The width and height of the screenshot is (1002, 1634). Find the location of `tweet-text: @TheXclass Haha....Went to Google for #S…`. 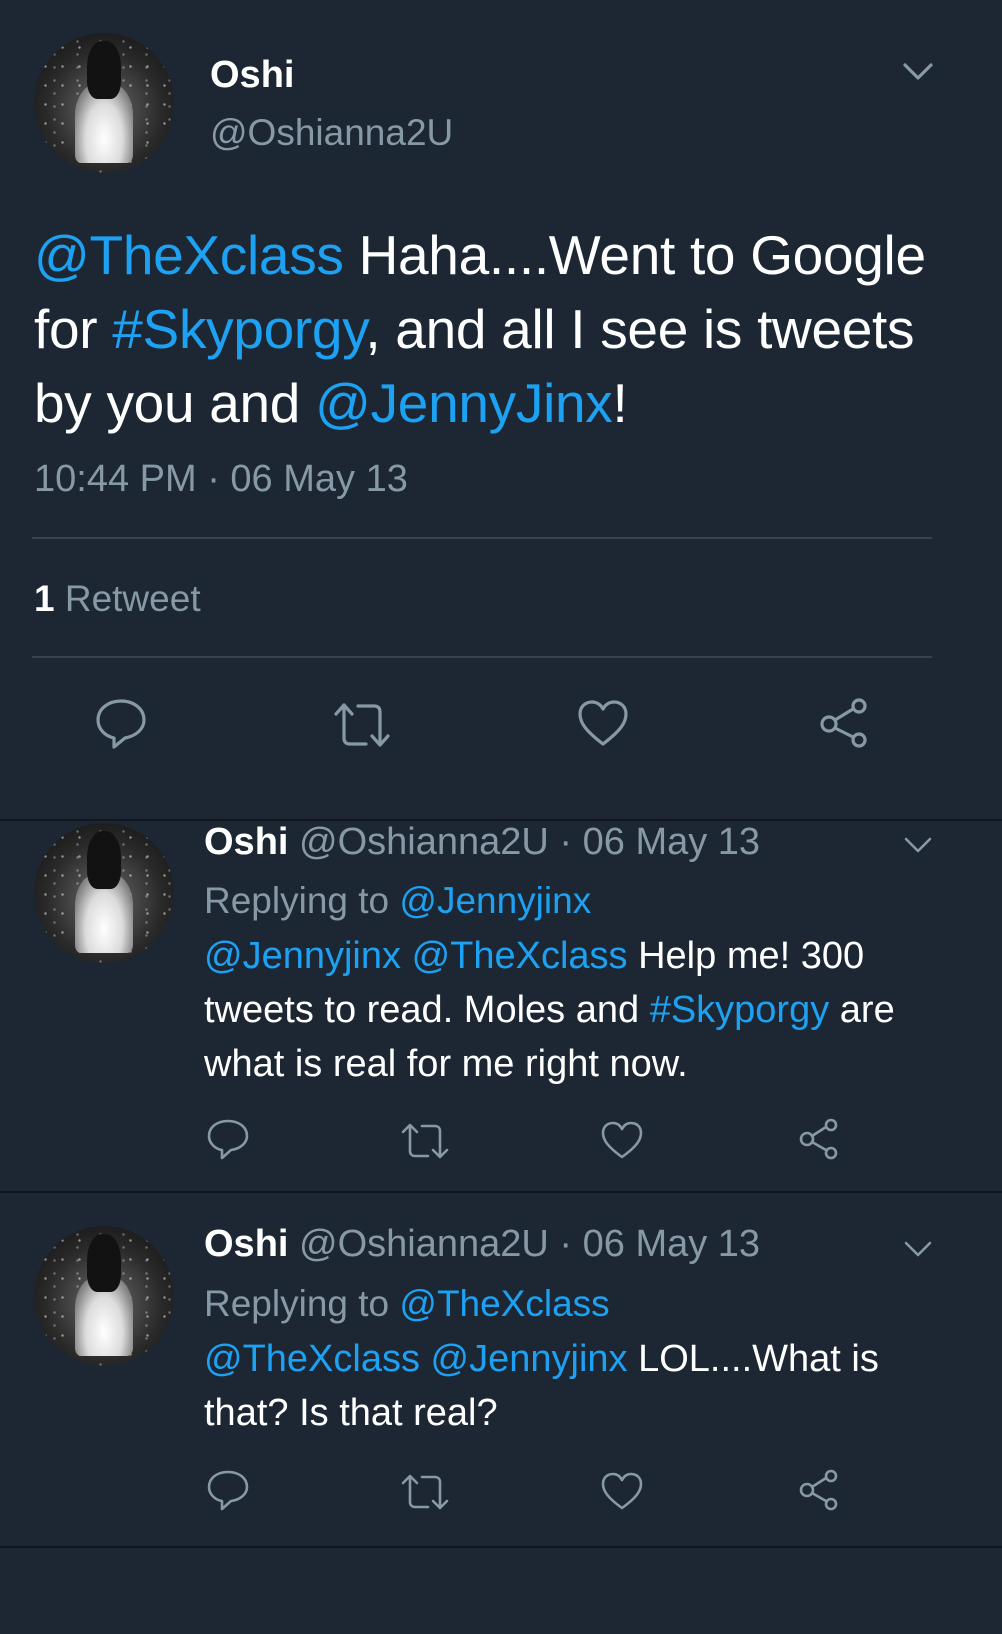

tweet-text: @TheXclass Haha....Went to Google for #S… is located at coordinates (494, 329).